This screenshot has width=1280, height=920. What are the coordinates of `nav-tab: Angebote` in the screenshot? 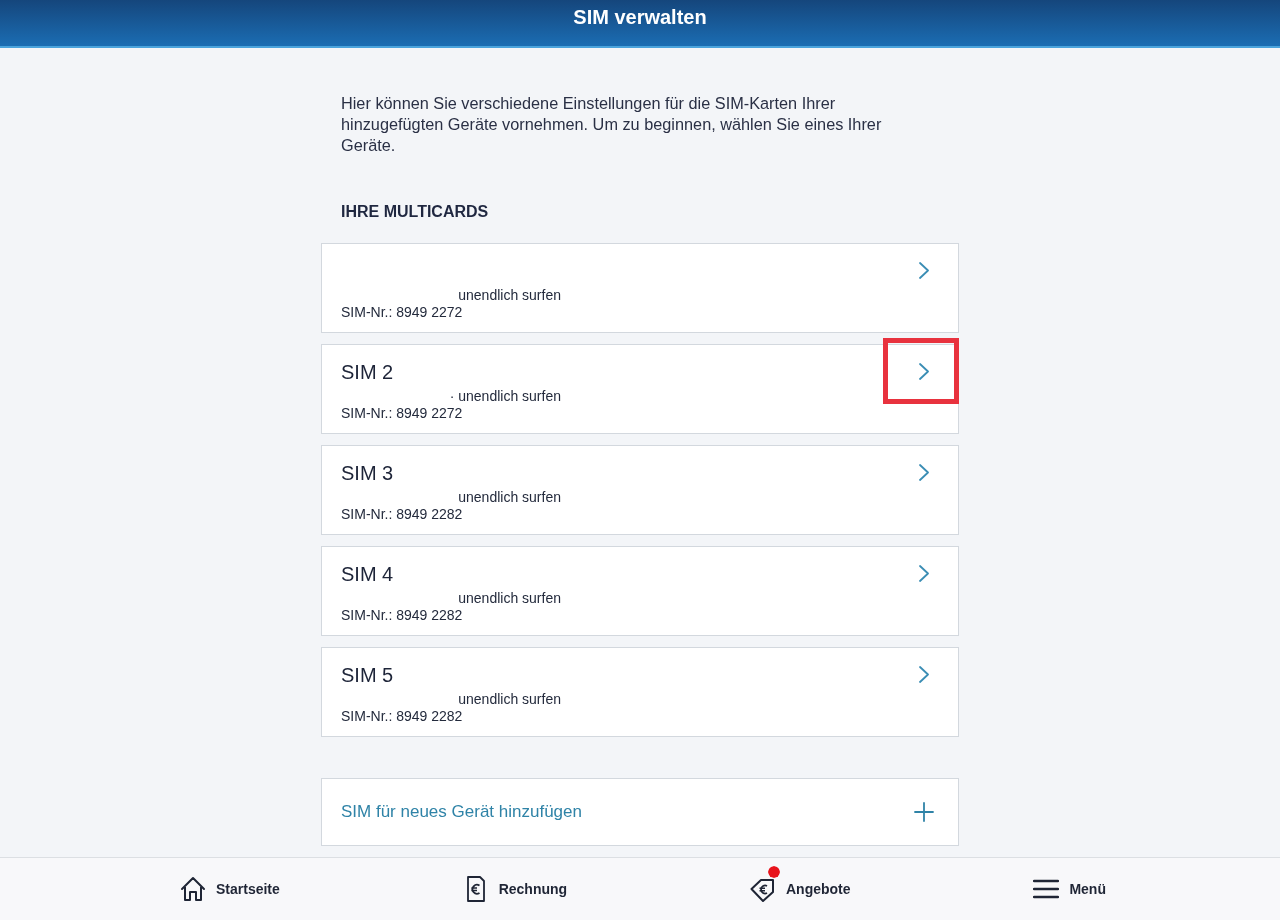 It's located at (800, 889).